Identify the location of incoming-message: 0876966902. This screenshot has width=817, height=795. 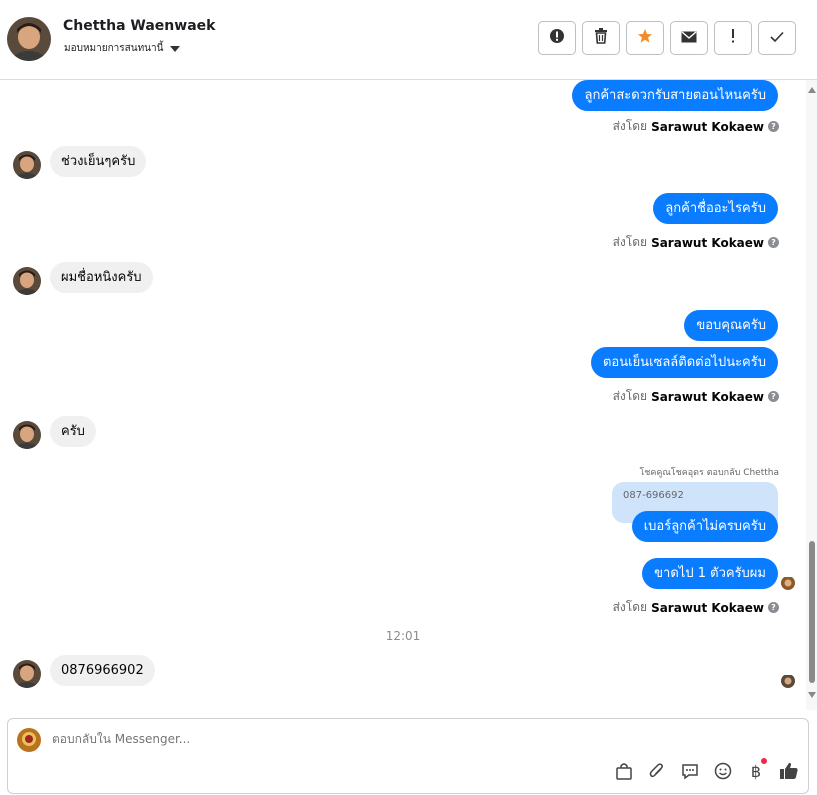
(102, 670).